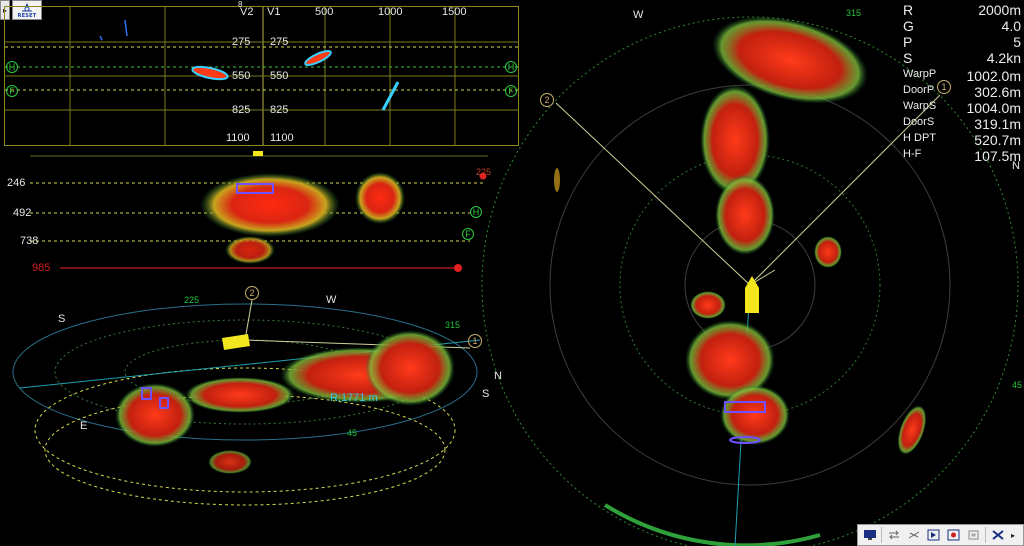 Image resolution: width=1024 pixels, height=546 pixels. What do you see at coordinates (324, 12) in the screenshot?
I see `echogram-range-500: 500` at bounding box center [324, 12].